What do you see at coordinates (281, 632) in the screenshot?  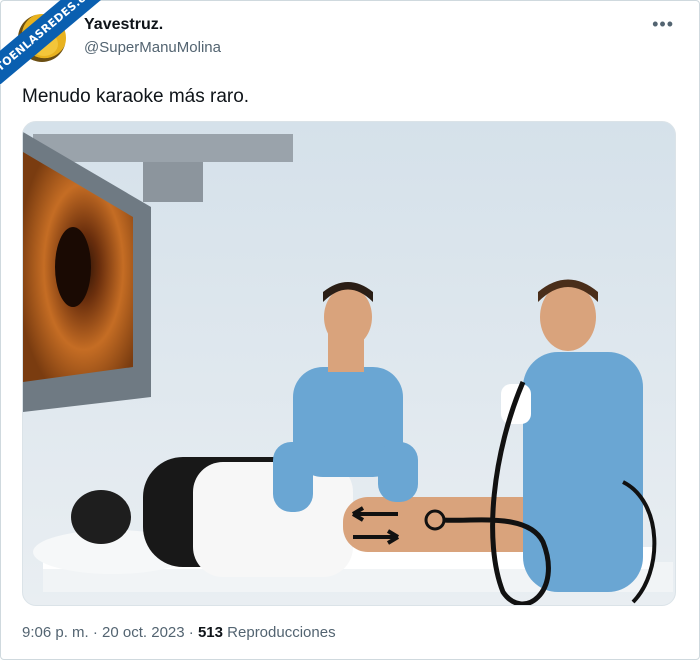 I see `views-label: Reproducciones` at bounding box center [281, 632].